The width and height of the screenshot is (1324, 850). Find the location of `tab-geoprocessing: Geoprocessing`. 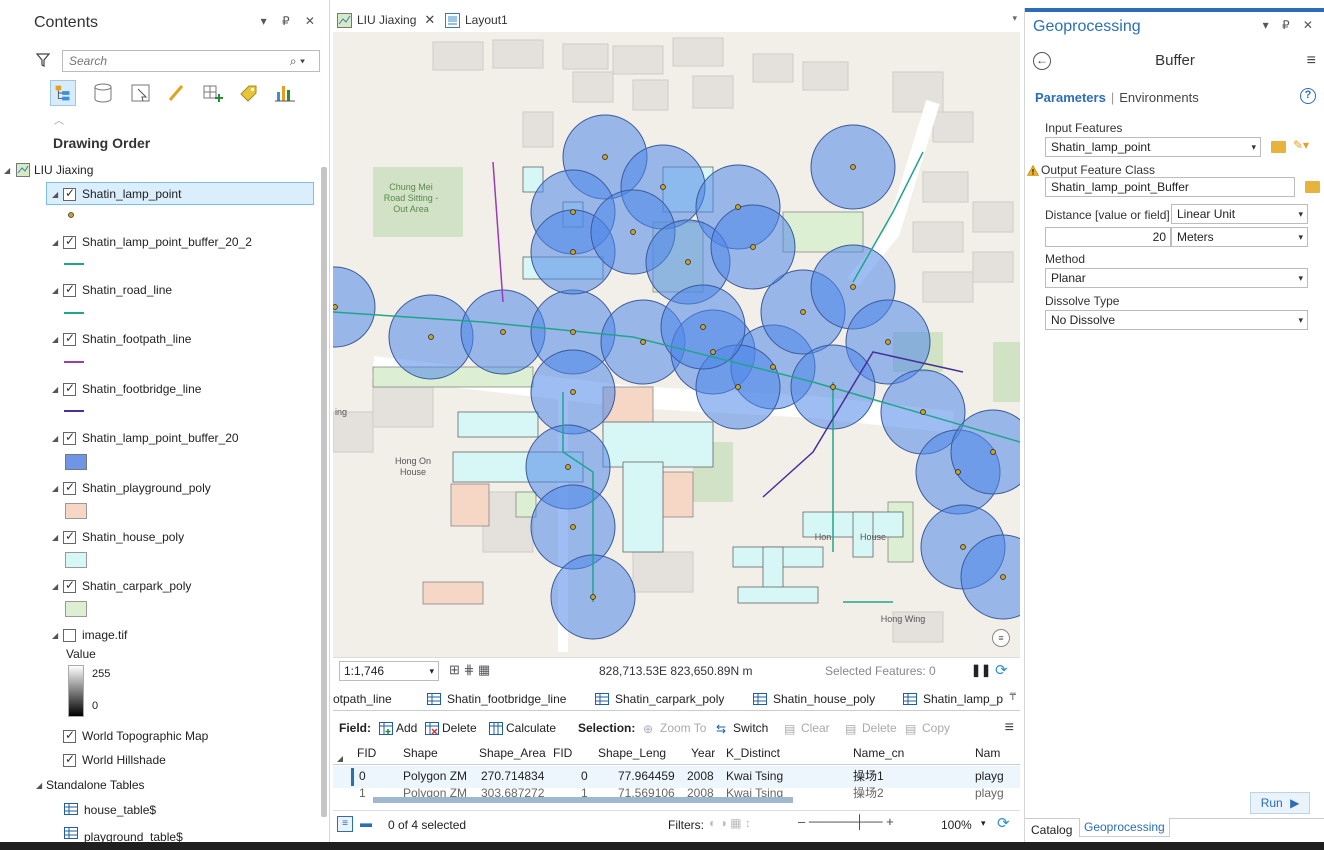

tab-geoprocessing: Geoprocessing is located at coordinates (1124, 827).